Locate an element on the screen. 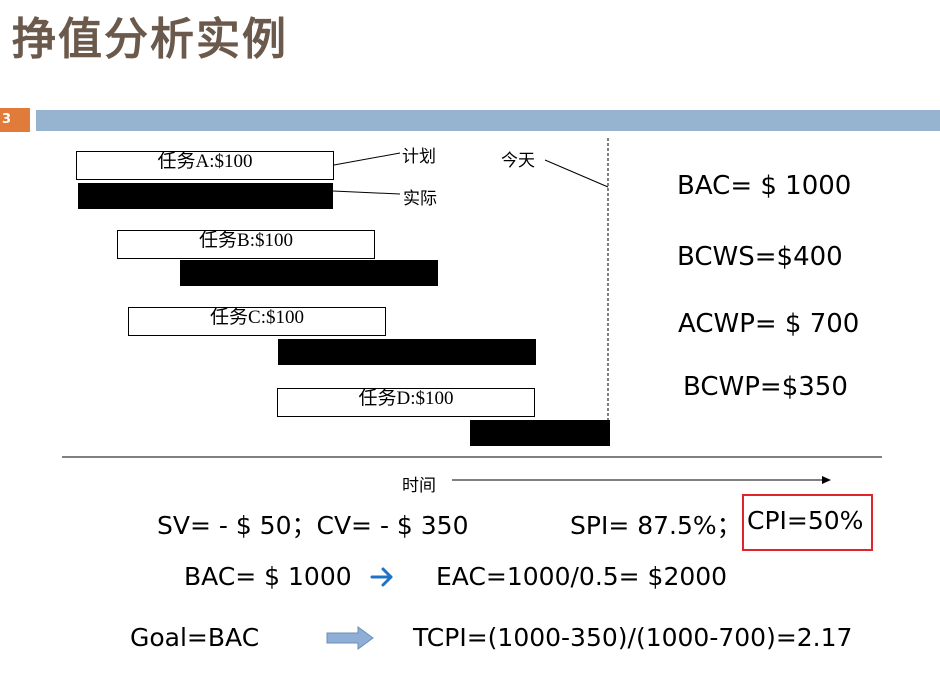 The height and width of the screenshot is (687, 940). block-arrow-icon is located at coordinates (350, 638).